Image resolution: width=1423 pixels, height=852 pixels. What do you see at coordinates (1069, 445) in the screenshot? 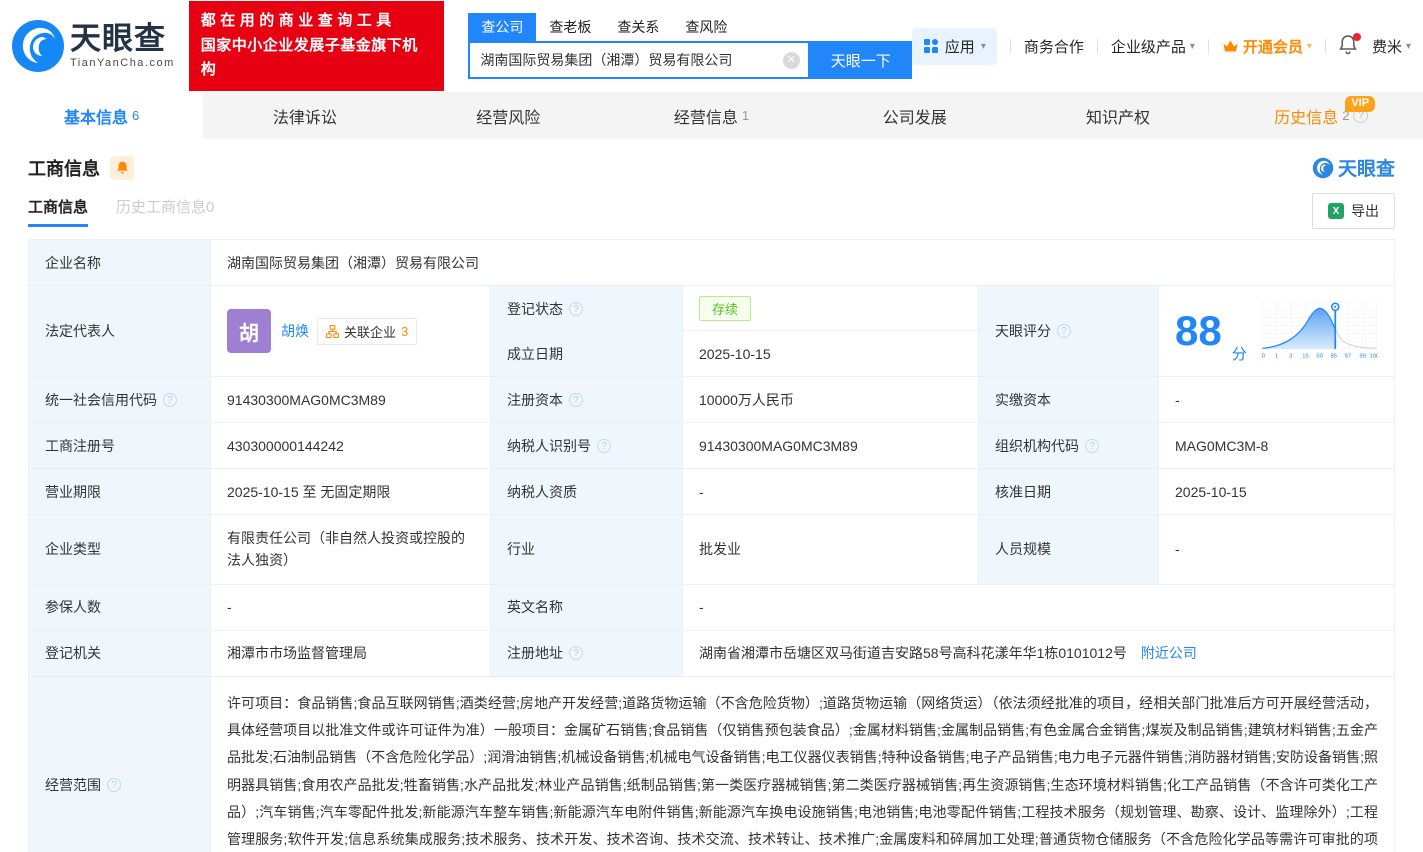
I see `org-code-label: 组织机构代码?` at bounding box center [1069, 445].